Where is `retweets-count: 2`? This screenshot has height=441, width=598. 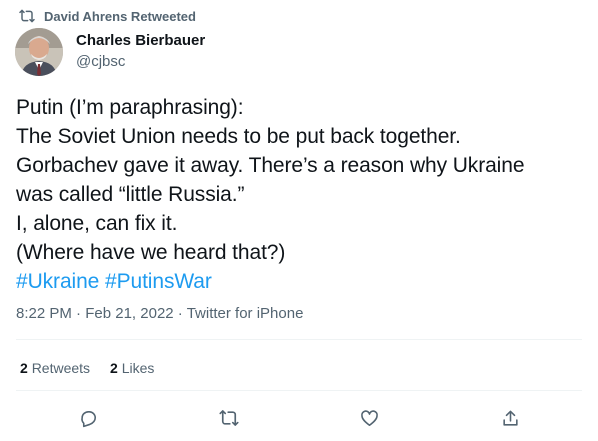
retweets-count: 2 is located at coordinates (24, 368).